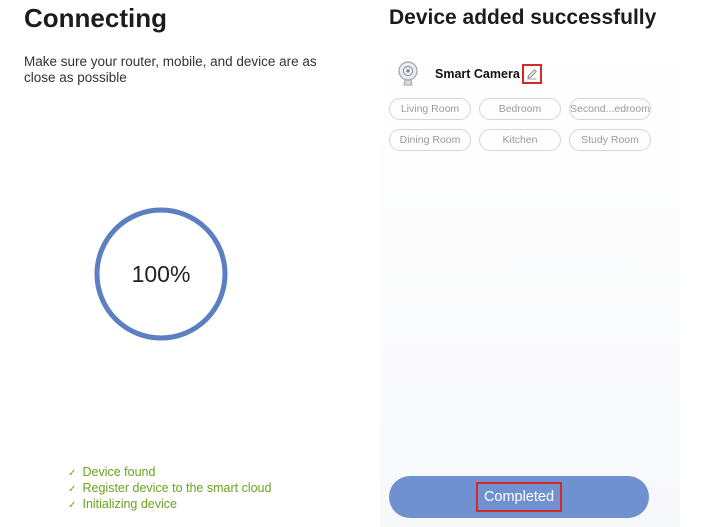  What do you see at coordinates (408, 73) in the screenshot?
I see `camera-icon` at bounding box center [408, 73].